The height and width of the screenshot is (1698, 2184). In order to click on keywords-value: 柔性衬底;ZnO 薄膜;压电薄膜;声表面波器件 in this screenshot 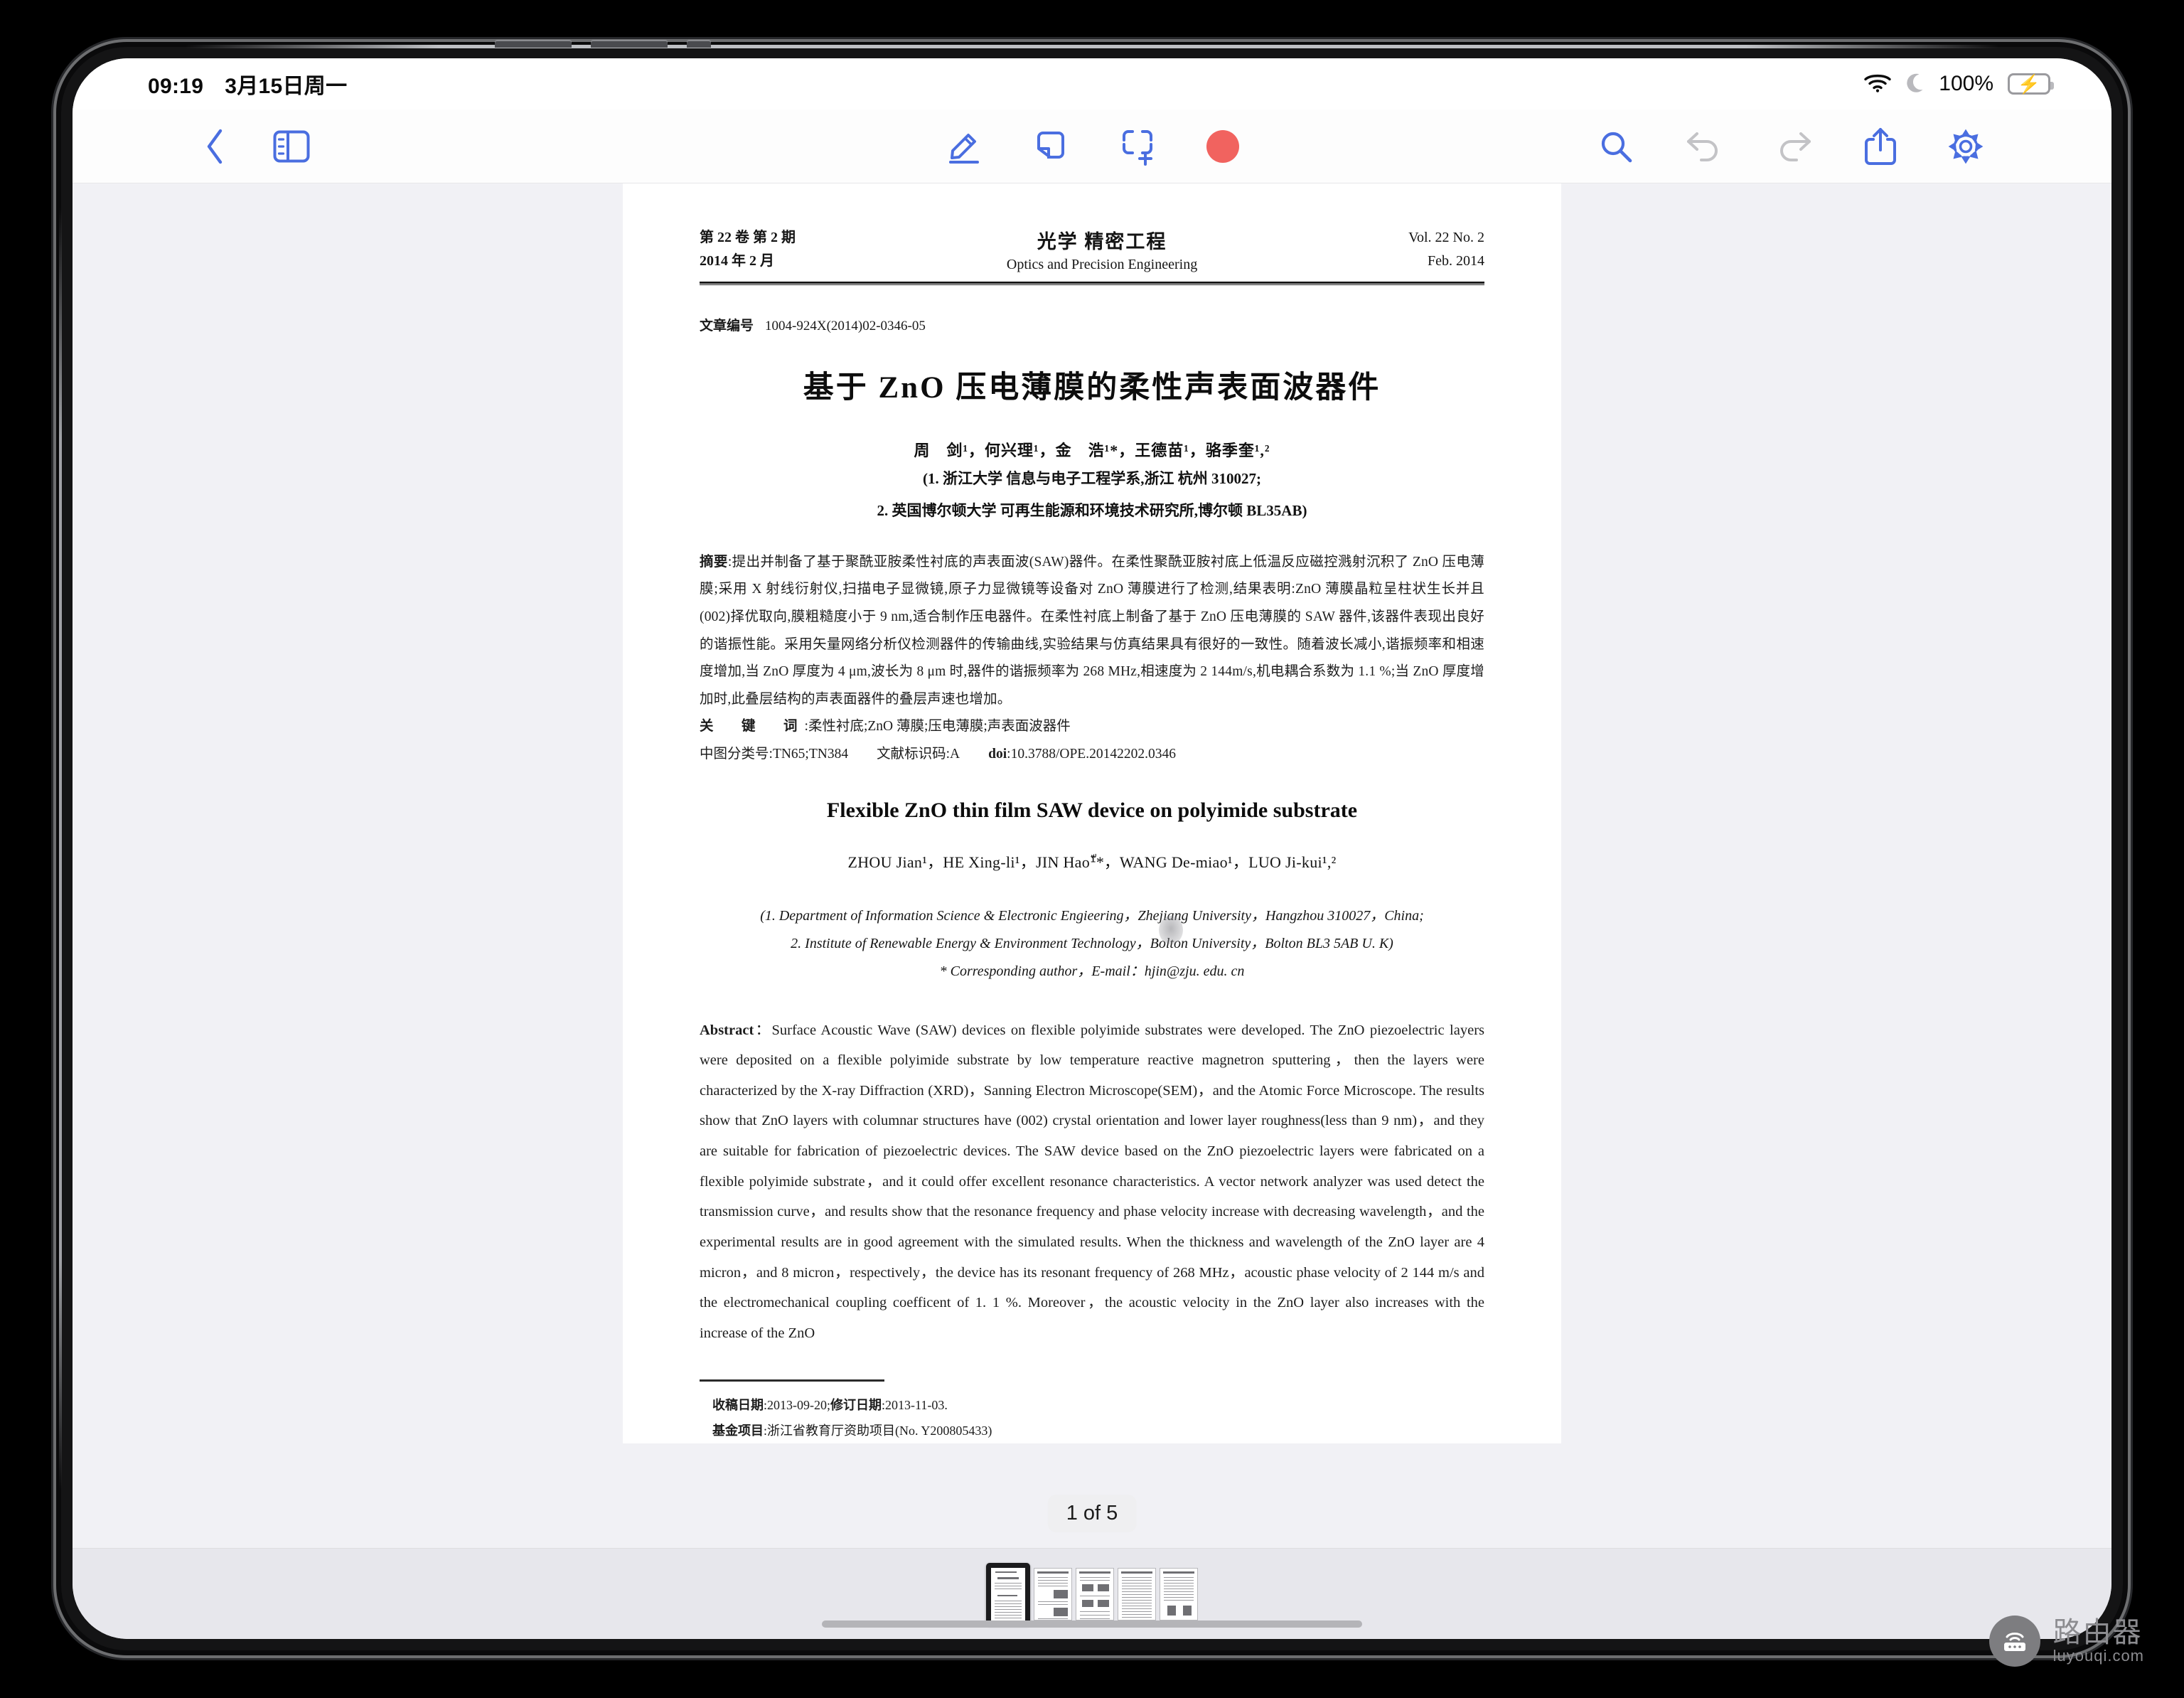, I will do `click(939, 727)`.